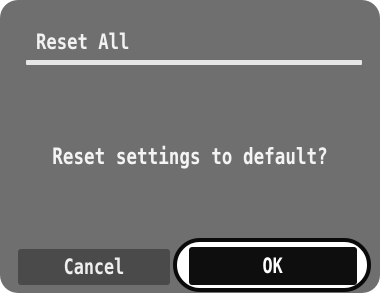 The width and height of the screenshot is (380, 298). I want to click on dialog-title: Reset All, so click(83, 42).